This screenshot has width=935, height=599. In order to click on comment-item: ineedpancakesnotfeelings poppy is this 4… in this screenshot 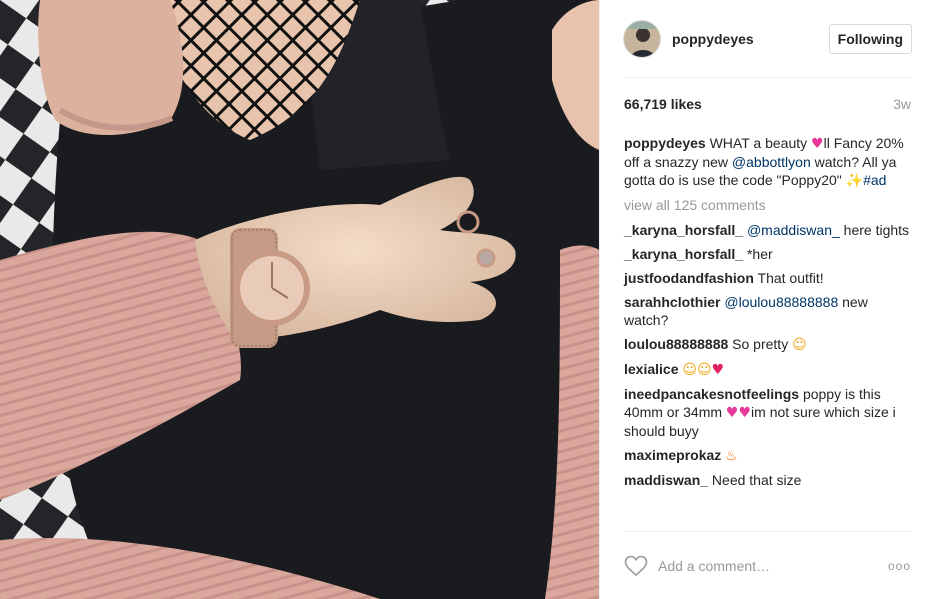, I will do `click(768, 412)`.